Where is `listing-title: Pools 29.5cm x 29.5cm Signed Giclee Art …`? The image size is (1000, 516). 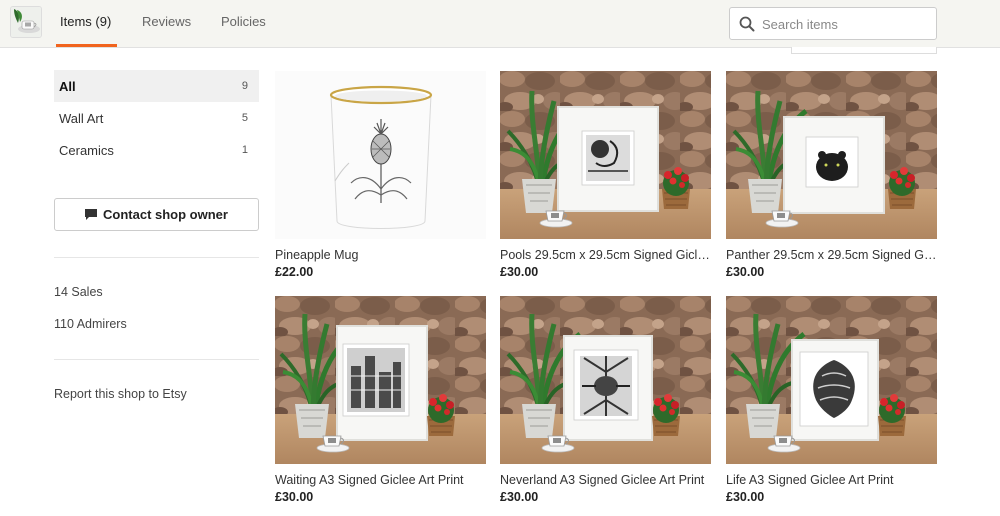 listing-title: Pools 29.5cm x 29.5cm Signed Giclee Art … is located at coordinates (605, 255).